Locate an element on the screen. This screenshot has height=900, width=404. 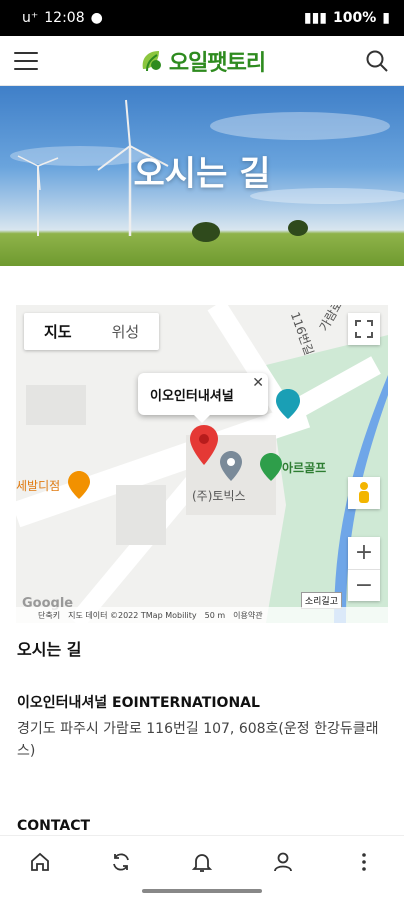
attraction-pin-icon is located at coordinates (288, 404).